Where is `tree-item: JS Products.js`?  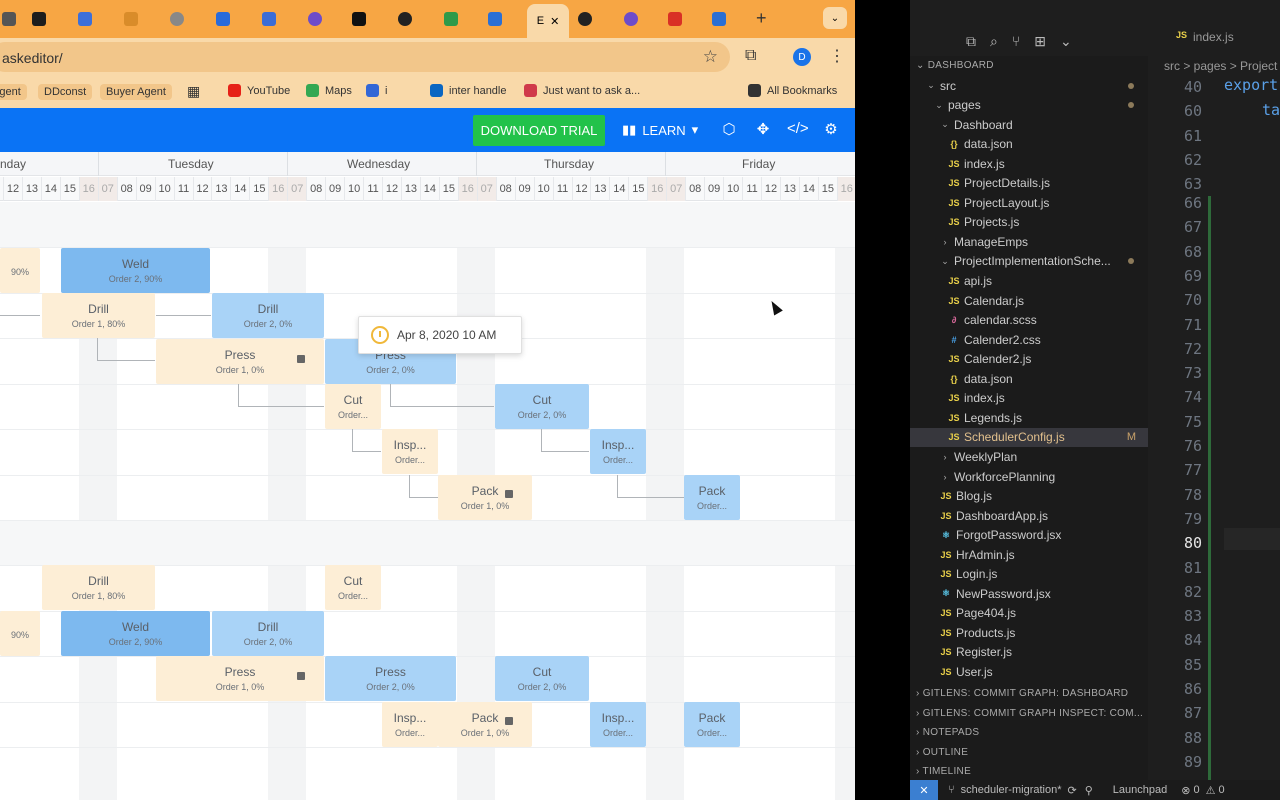 tree-item: JS Products.js is located at coordinates (1029, 632).